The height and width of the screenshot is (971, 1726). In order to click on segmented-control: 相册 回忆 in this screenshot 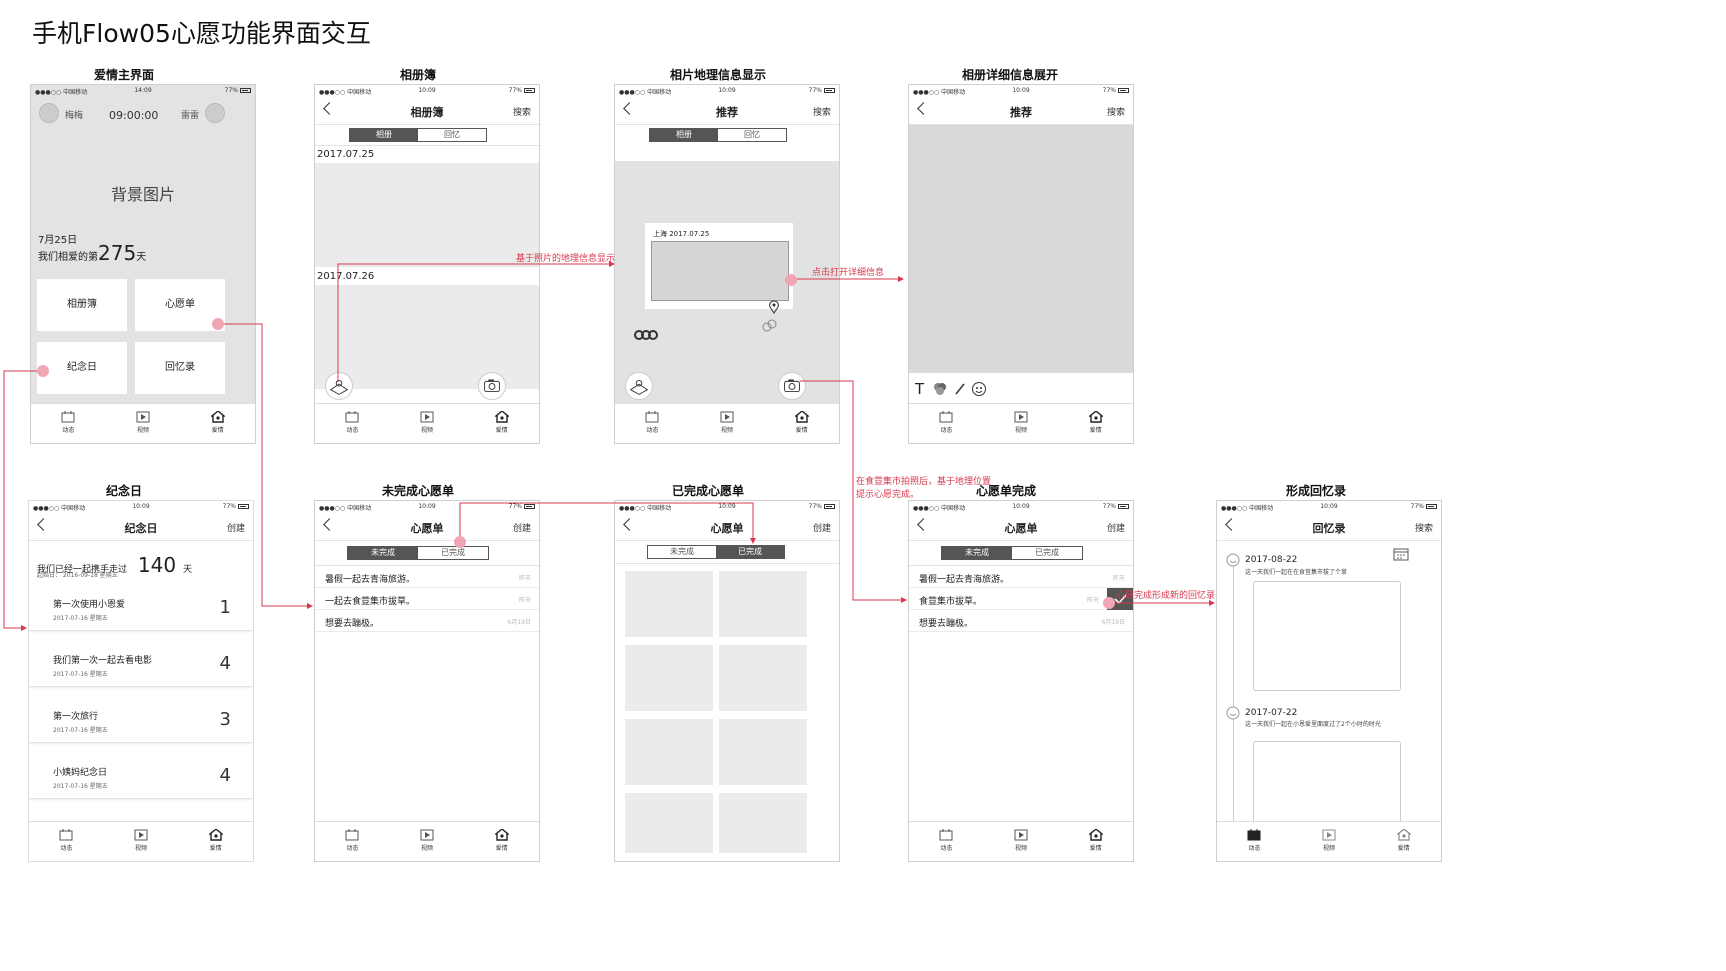, I will do `click(418, 135)`.